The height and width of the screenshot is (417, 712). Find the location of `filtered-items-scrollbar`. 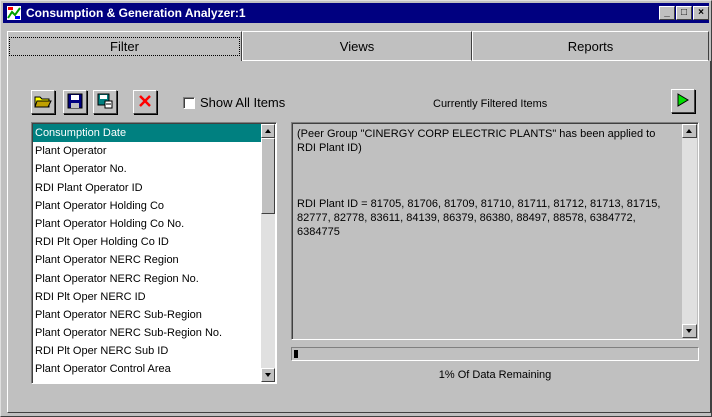

filtered-items-scrollbar is located at coordinates (689, 231).